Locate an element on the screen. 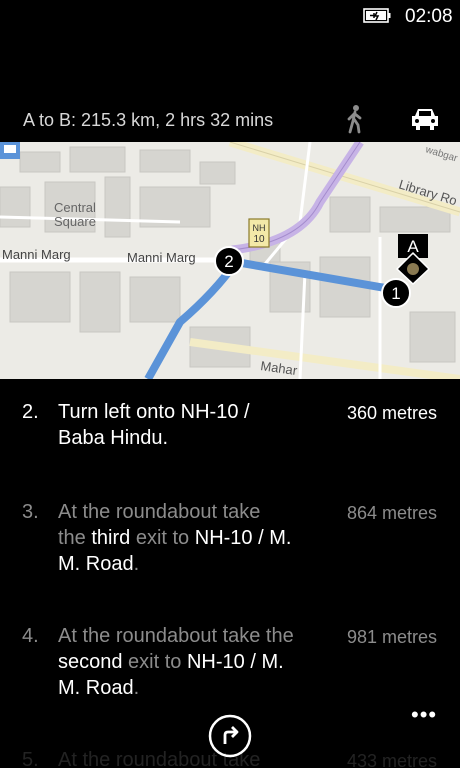 This screenshot has width=460, height=768. step-number: 3. is located at coordinates (30, 512).